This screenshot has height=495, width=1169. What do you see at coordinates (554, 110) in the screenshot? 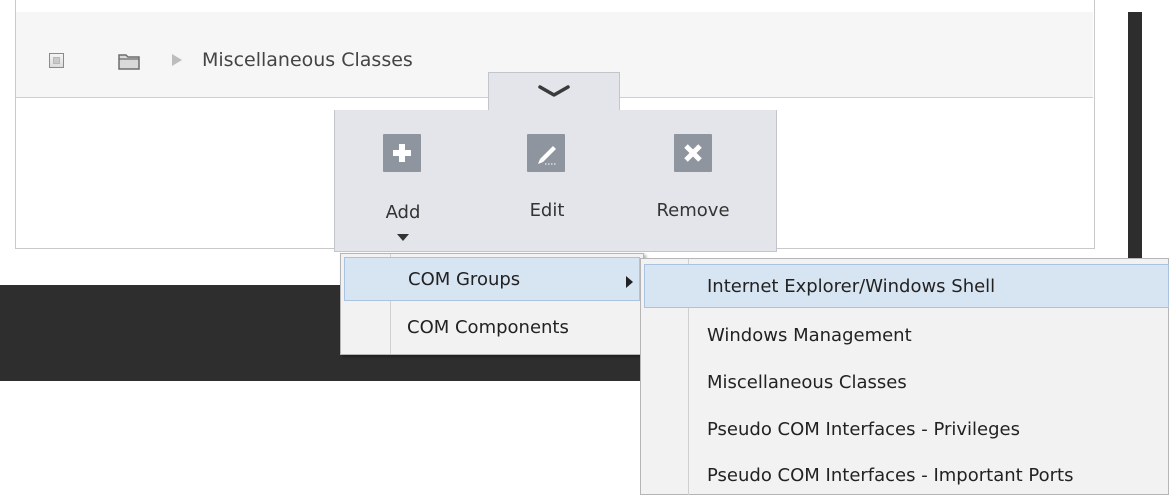
I see `tab-joint` at bounding box center [554, 110].